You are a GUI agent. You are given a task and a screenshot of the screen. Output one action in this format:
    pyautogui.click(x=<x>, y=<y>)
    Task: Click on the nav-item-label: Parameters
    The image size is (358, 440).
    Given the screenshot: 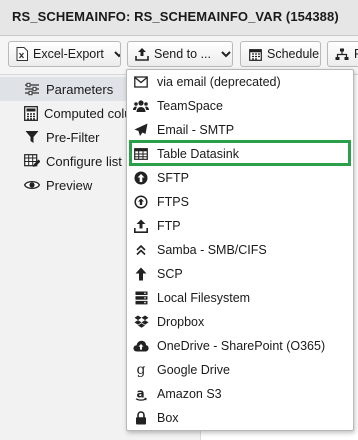 What is the action you would take?
    pyautogui.click(x=80, y=89)
    